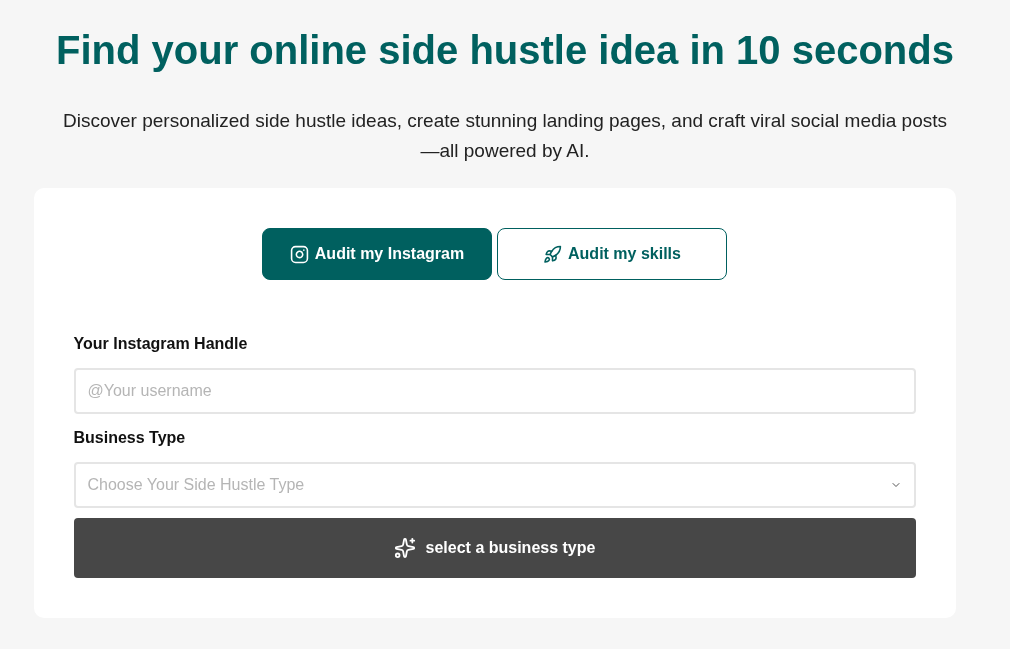 The image size is (1010, 649). What do you see at coordinates (404, 548) in the screenshot?
I see `sparkles-icon` at bounding box center [404, 548].